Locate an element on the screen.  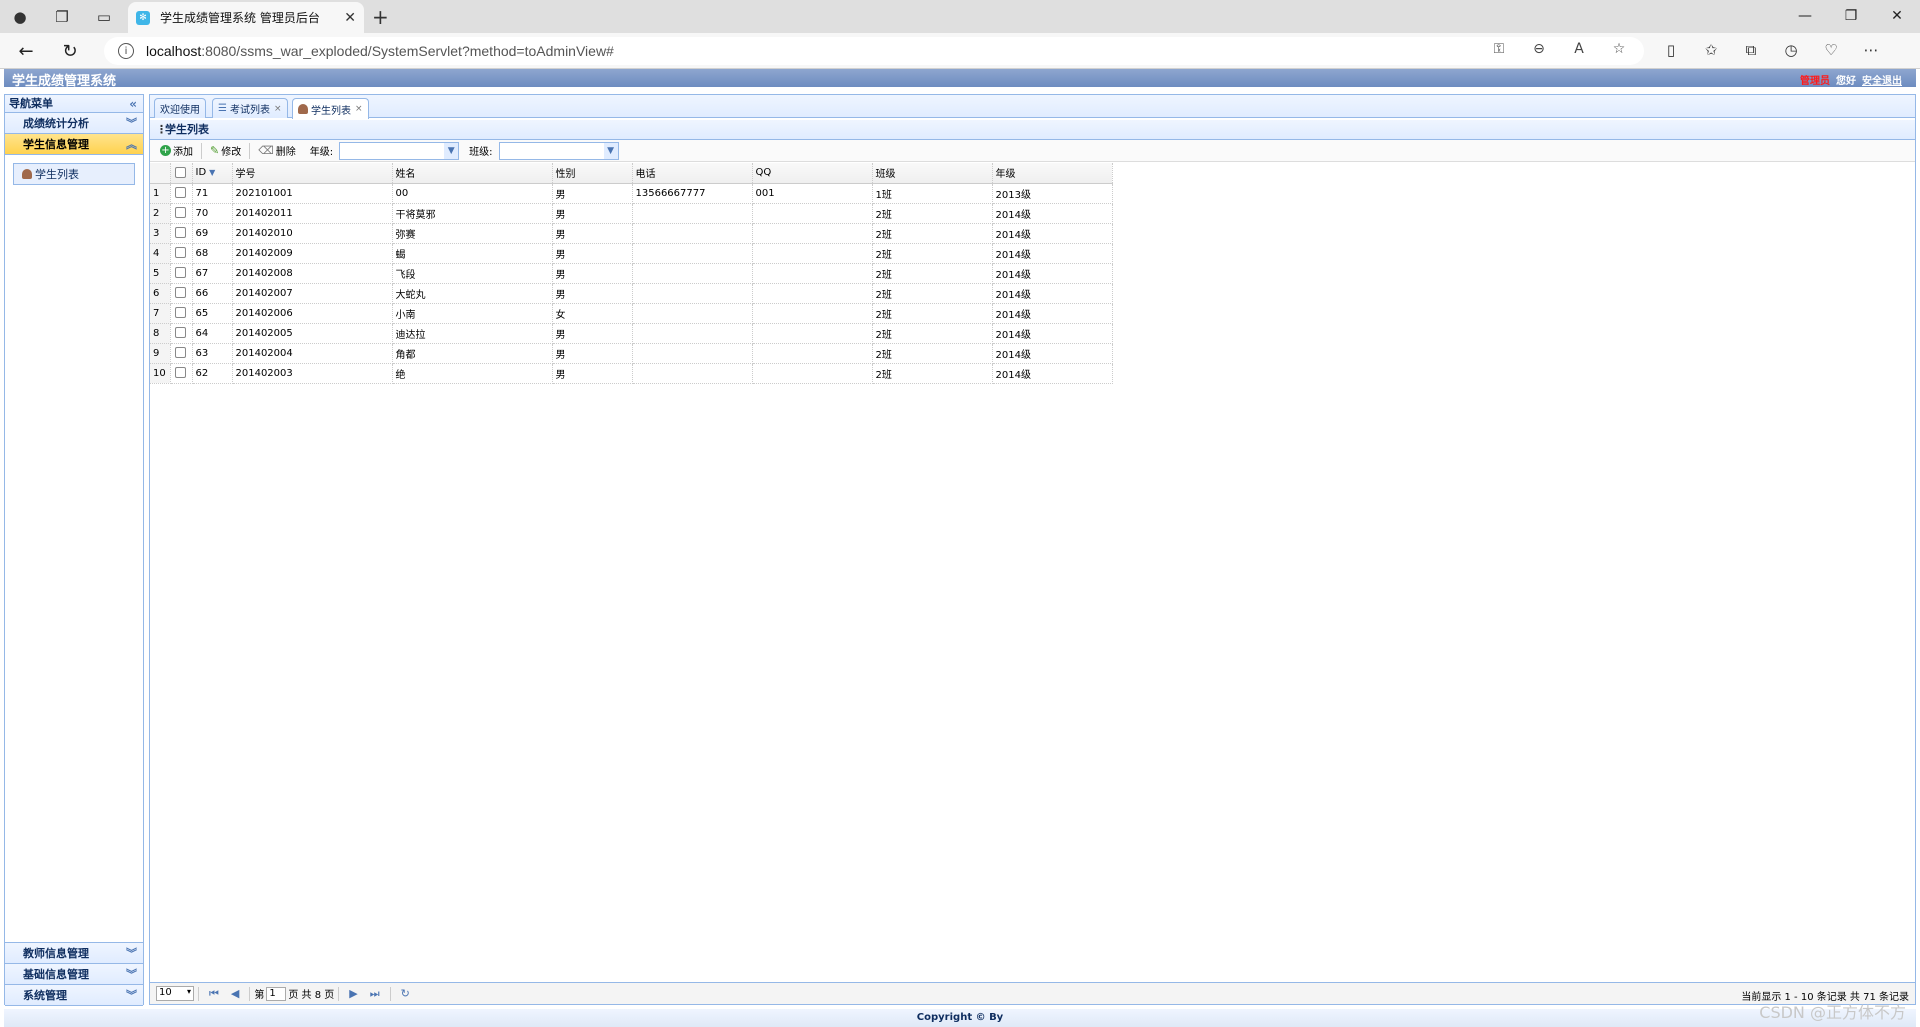
tab-actions-icon: ▭ is located at coordinates (104, 17).